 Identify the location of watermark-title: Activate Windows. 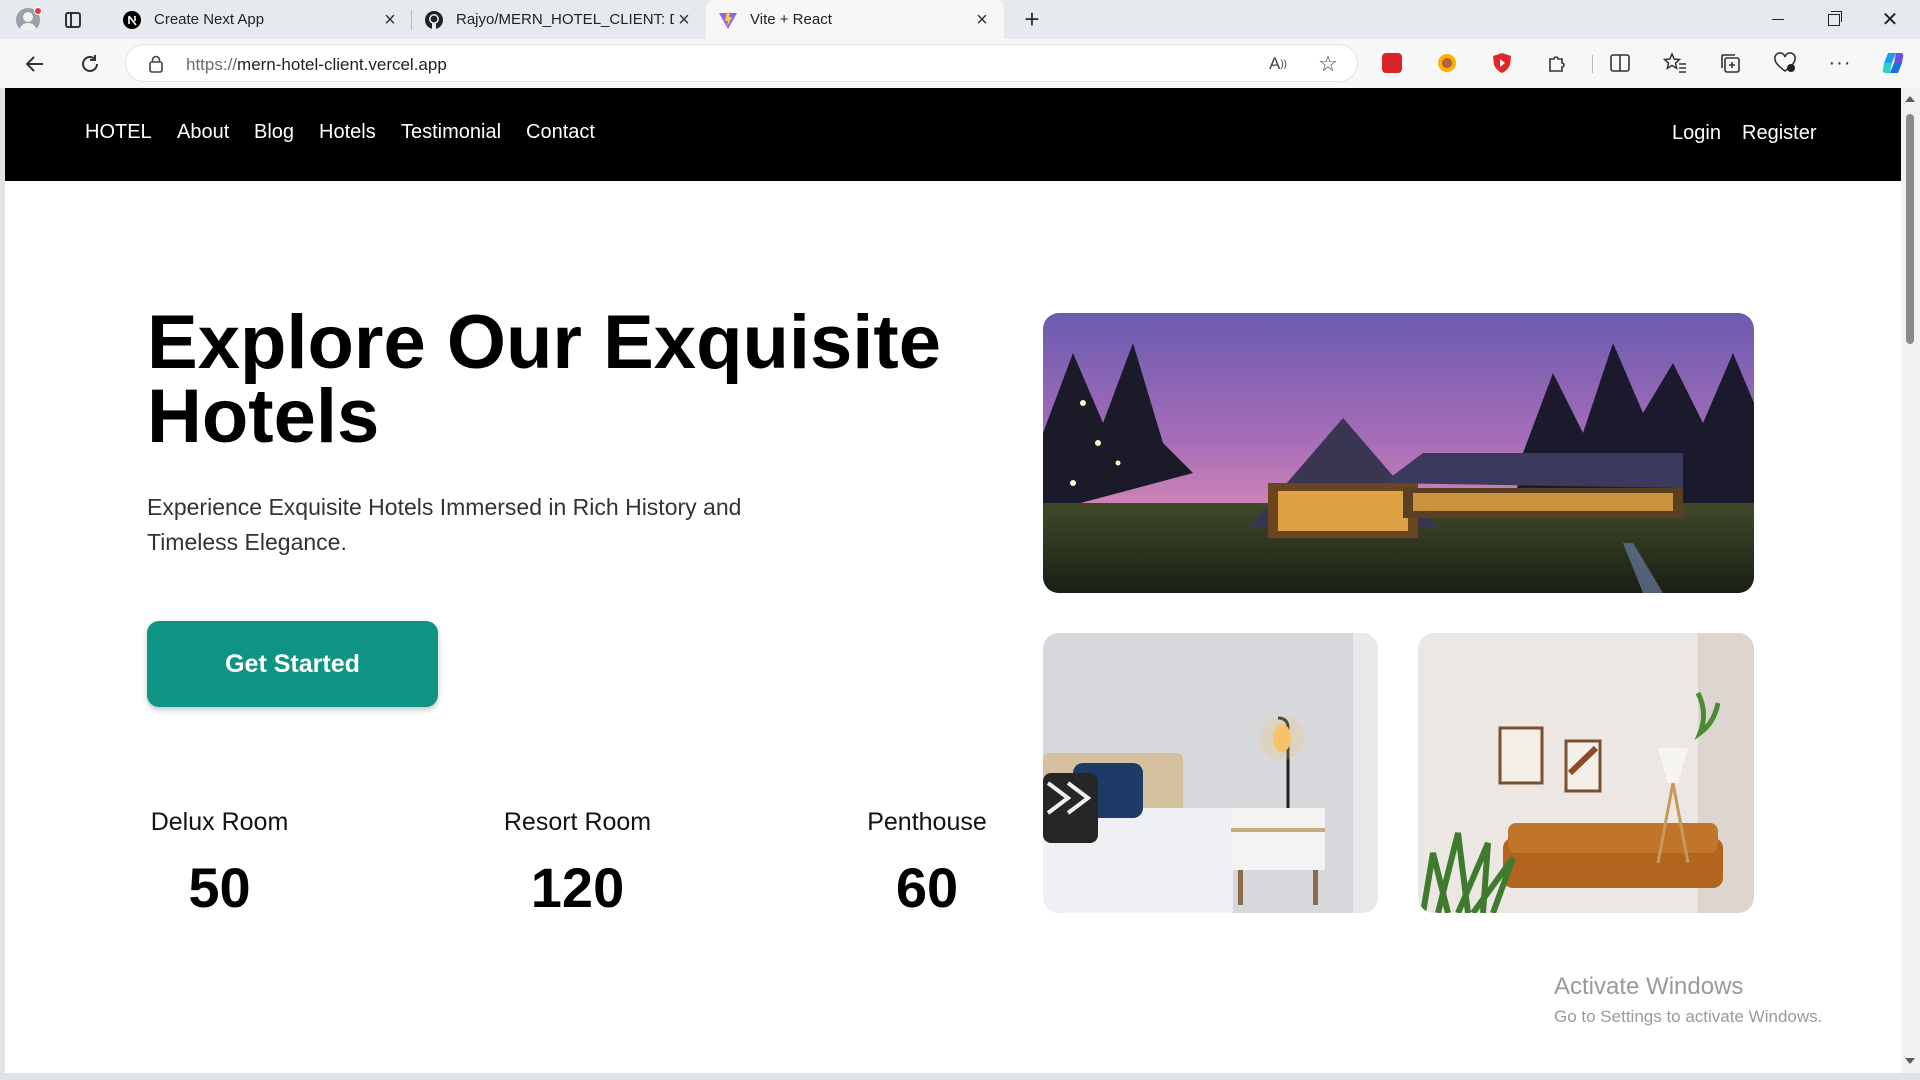
(1649, 986).